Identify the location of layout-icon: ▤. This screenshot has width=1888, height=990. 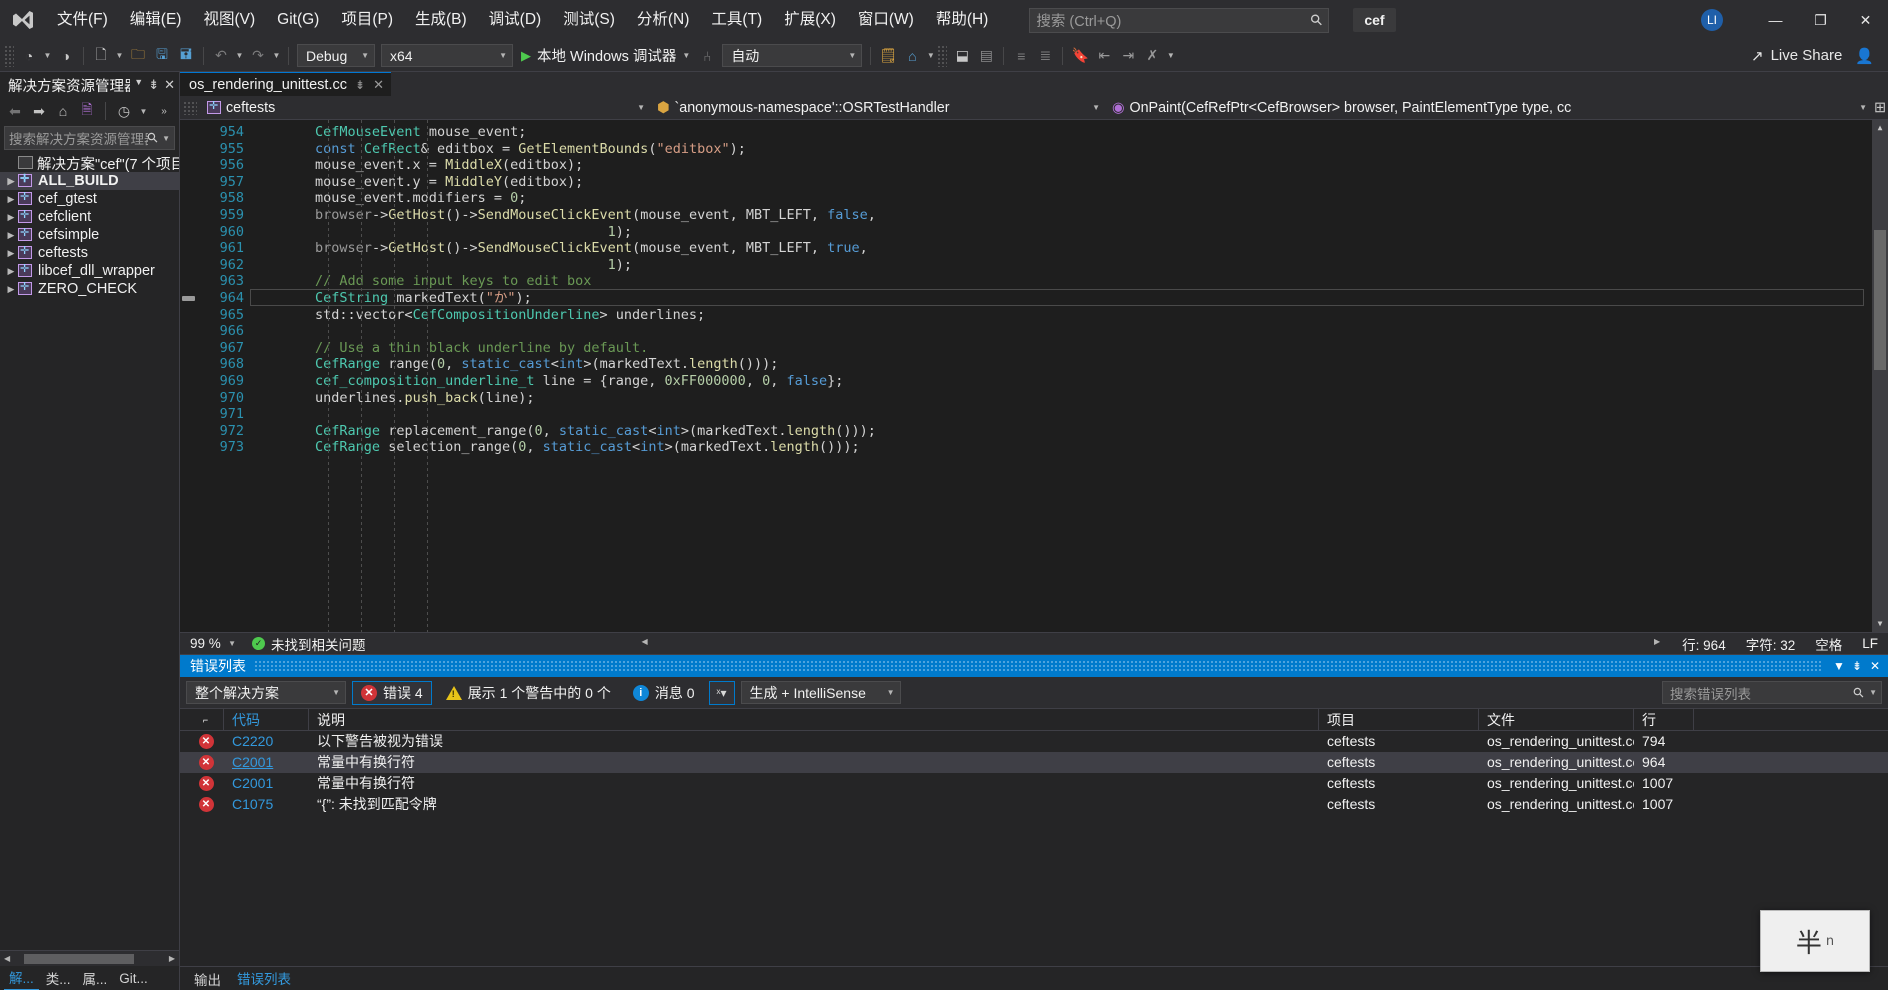
(986, 56).